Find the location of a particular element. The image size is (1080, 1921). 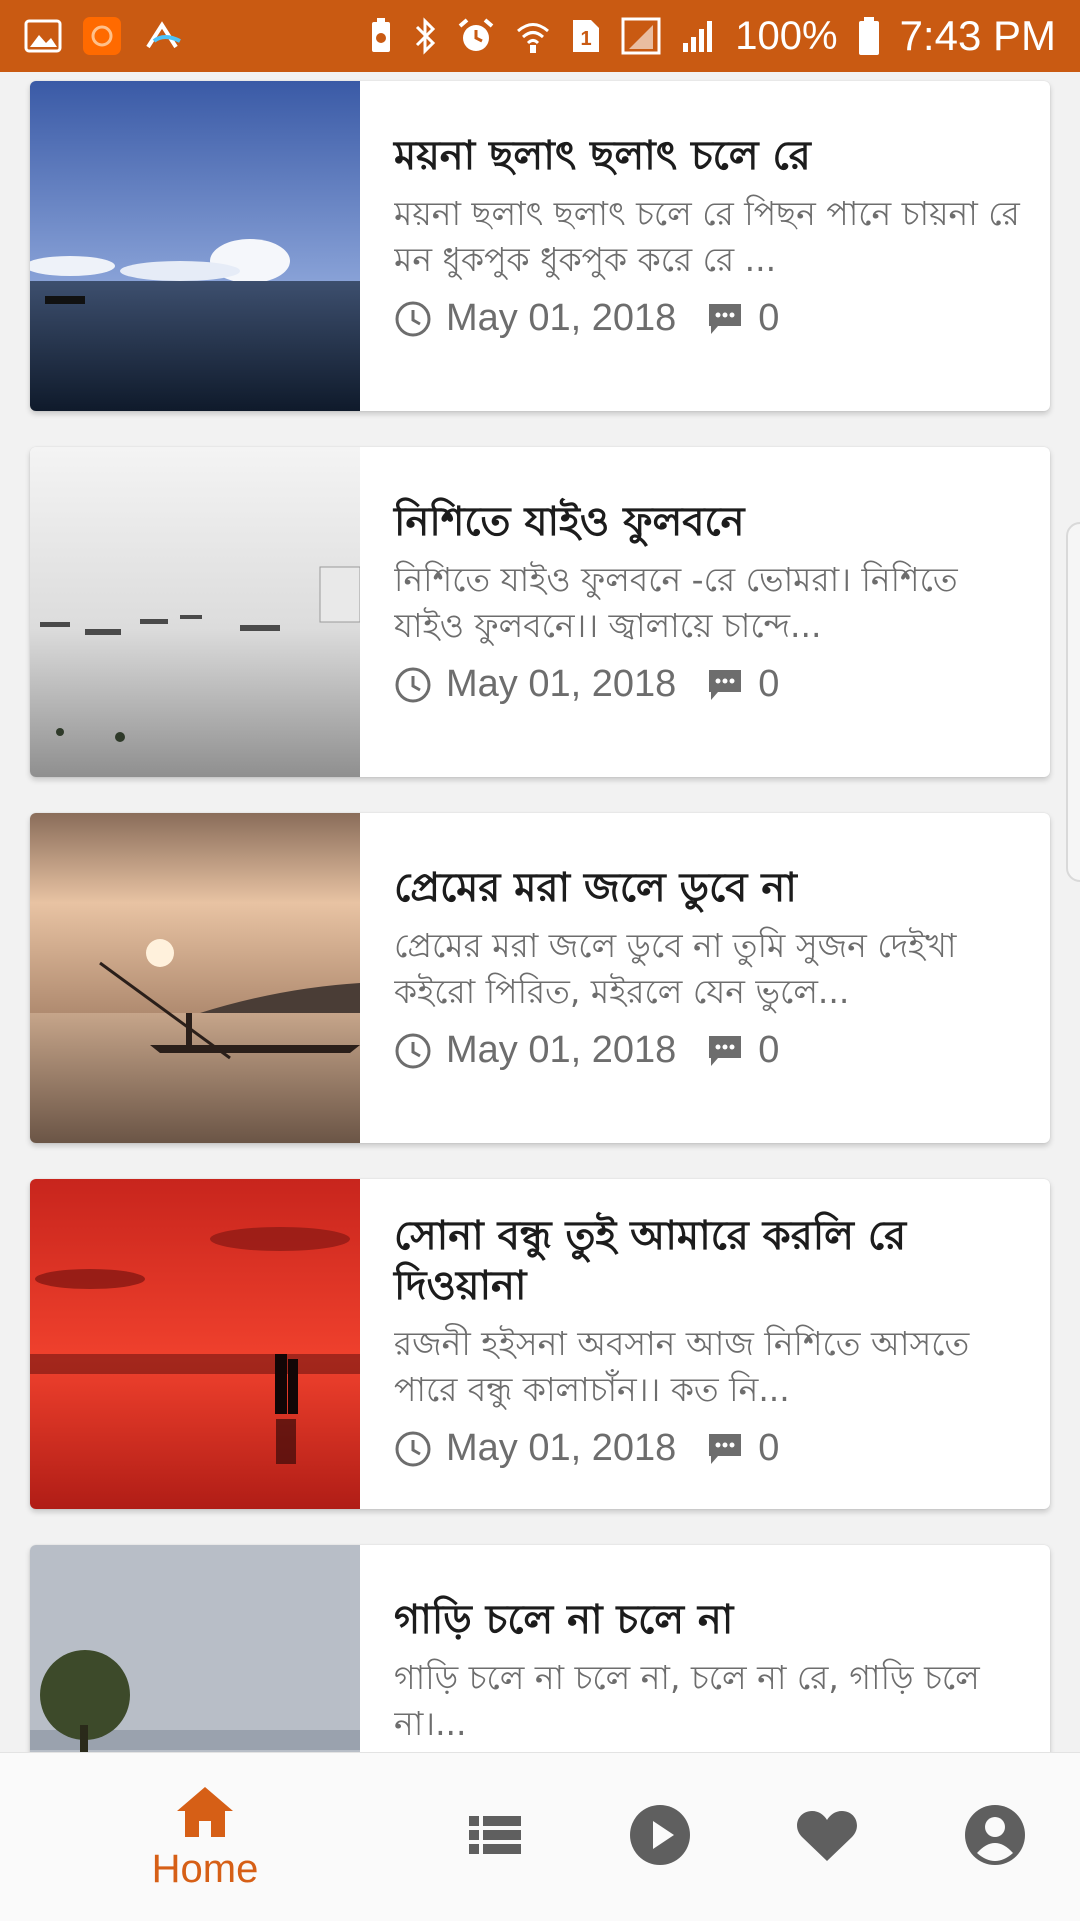

status-bar-right: 1 100% 7:43 PM is located at coordinates (712, 36).